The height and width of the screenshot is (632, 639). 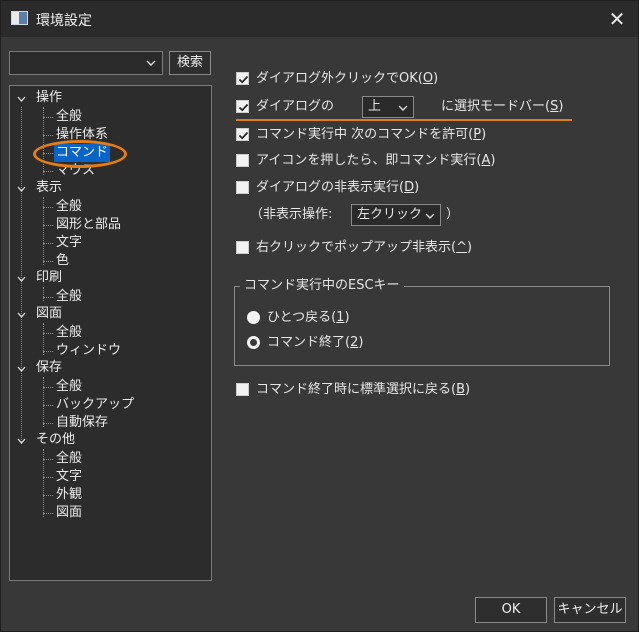 I want to click on app-window-icon, so click(x=19, y=18).